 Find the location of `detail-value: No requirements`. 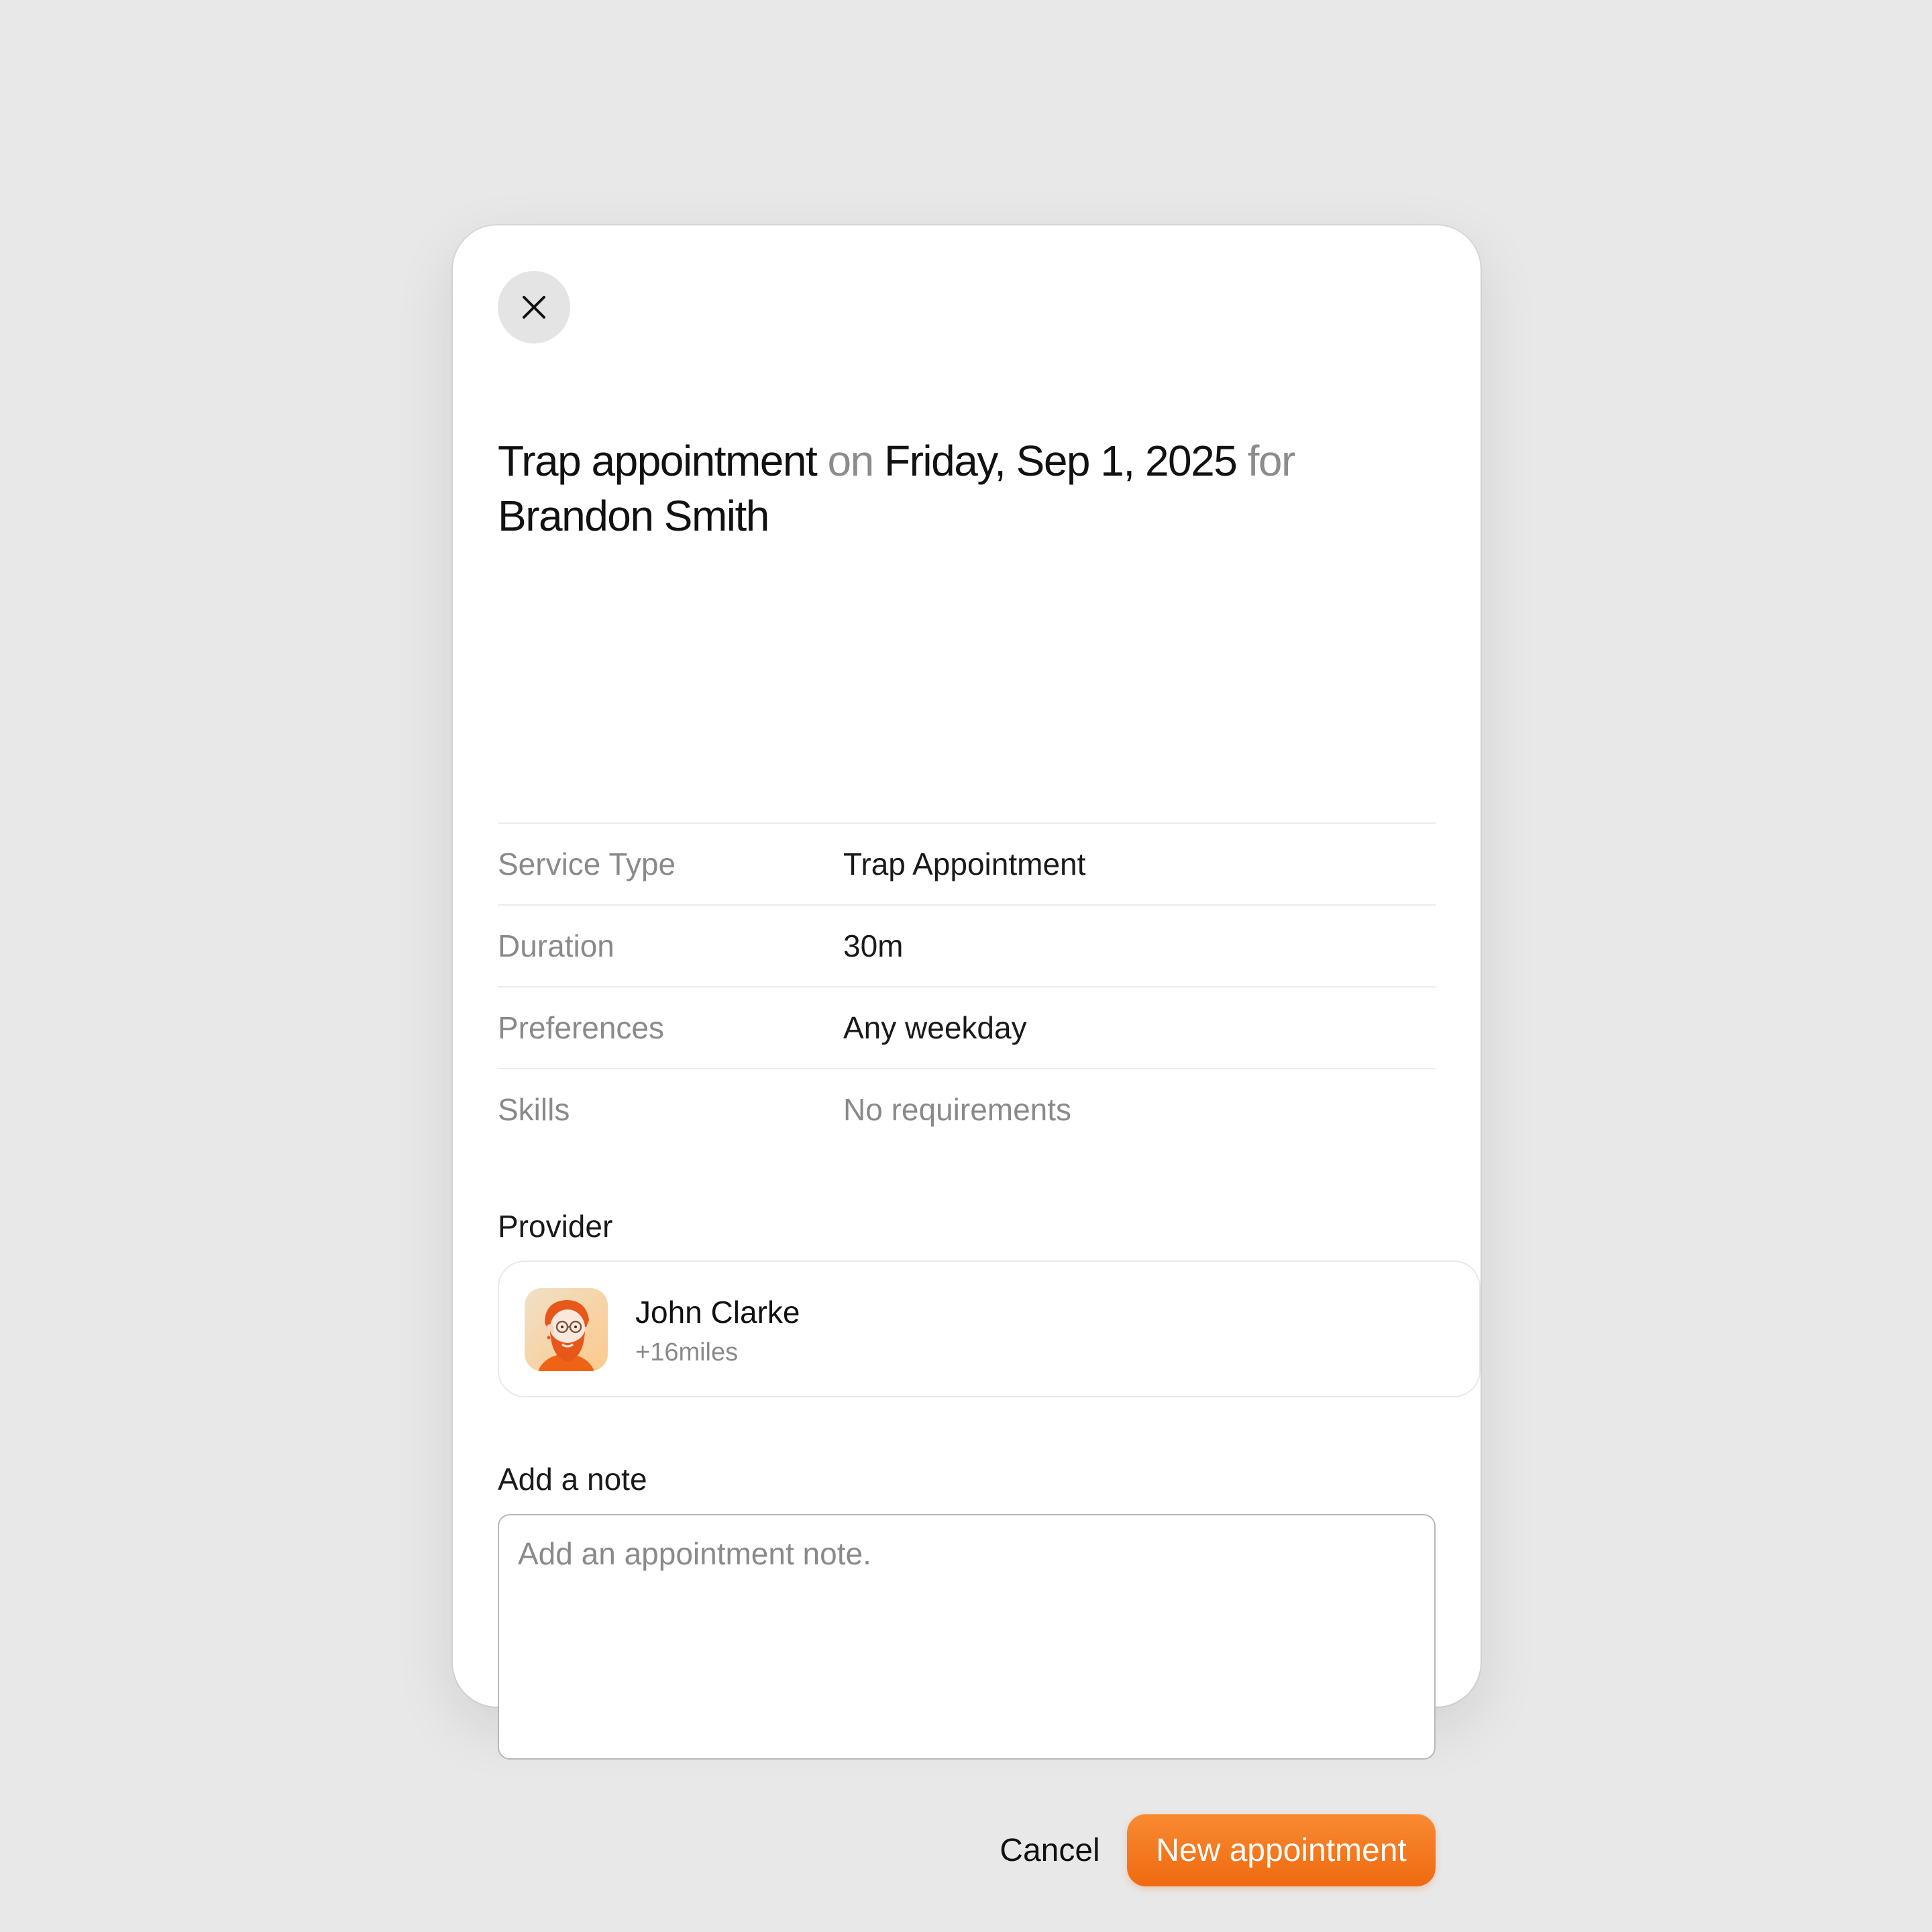

detail-value: No requirements is located at coordinates (957, 1109).